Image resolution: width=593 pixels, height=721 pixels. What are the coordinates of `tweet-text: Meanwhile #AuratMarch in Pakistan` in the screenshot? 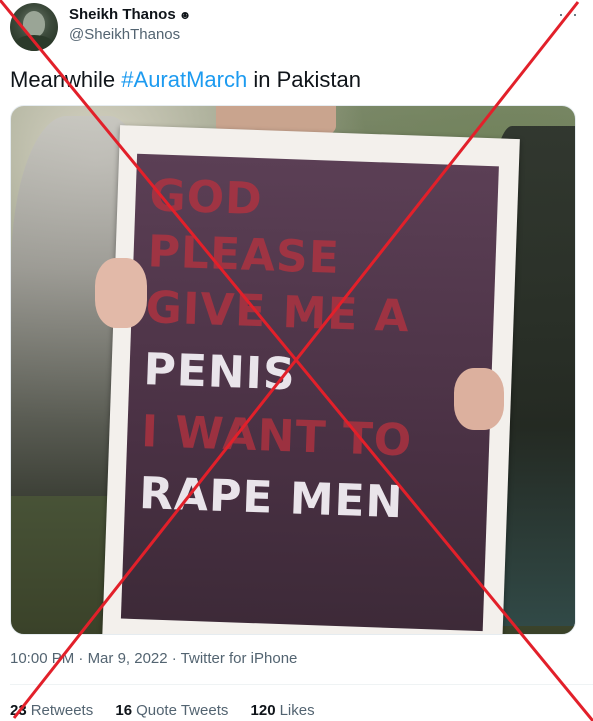 It's located at (185, 80).